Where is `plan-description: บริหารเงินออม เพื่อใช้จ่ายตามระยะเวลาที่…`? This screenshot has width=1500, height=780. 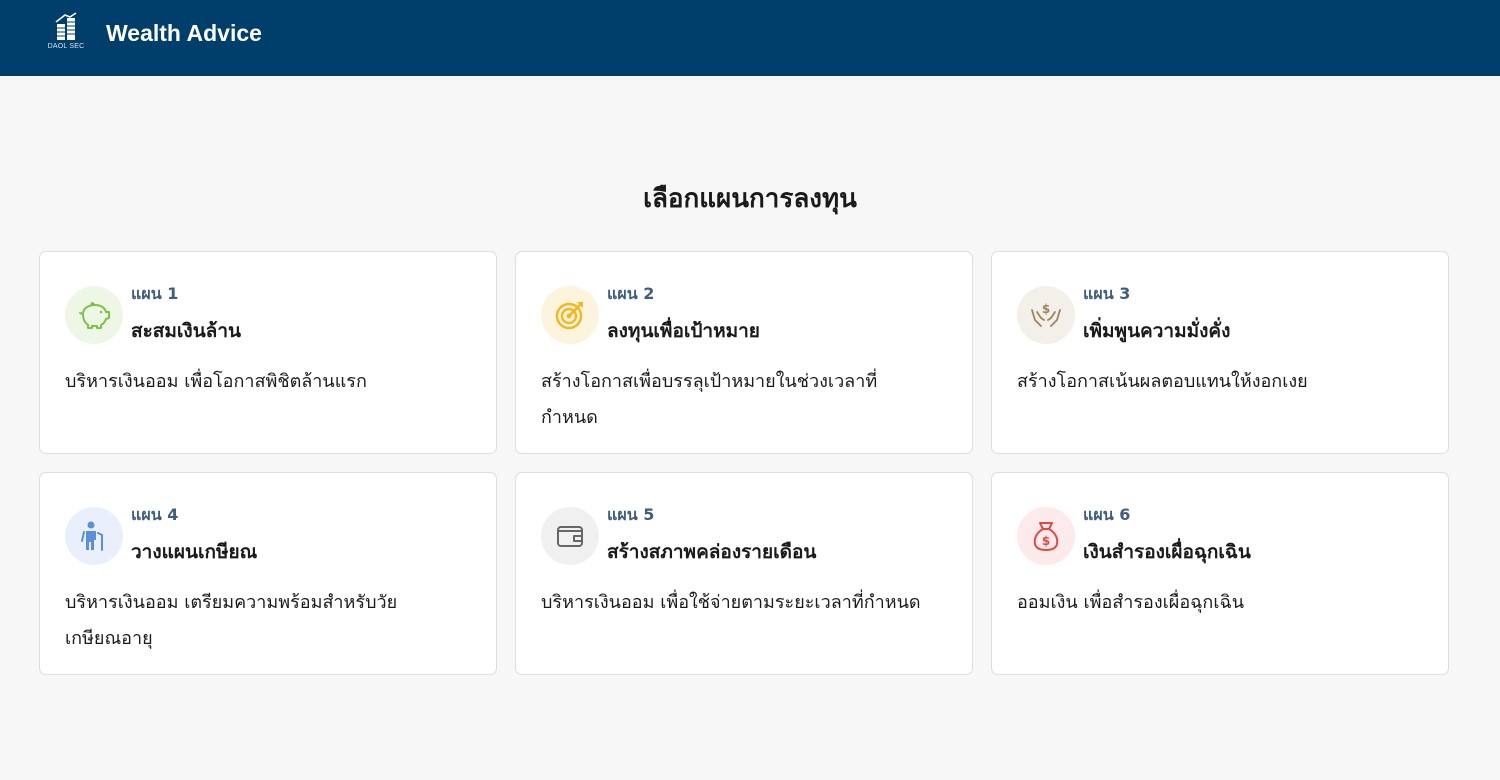
plan-description: บริหารเงินออม เพื่อใช้จ่ายตามระยะเวลาที่… is located at coordinates (731, 602).